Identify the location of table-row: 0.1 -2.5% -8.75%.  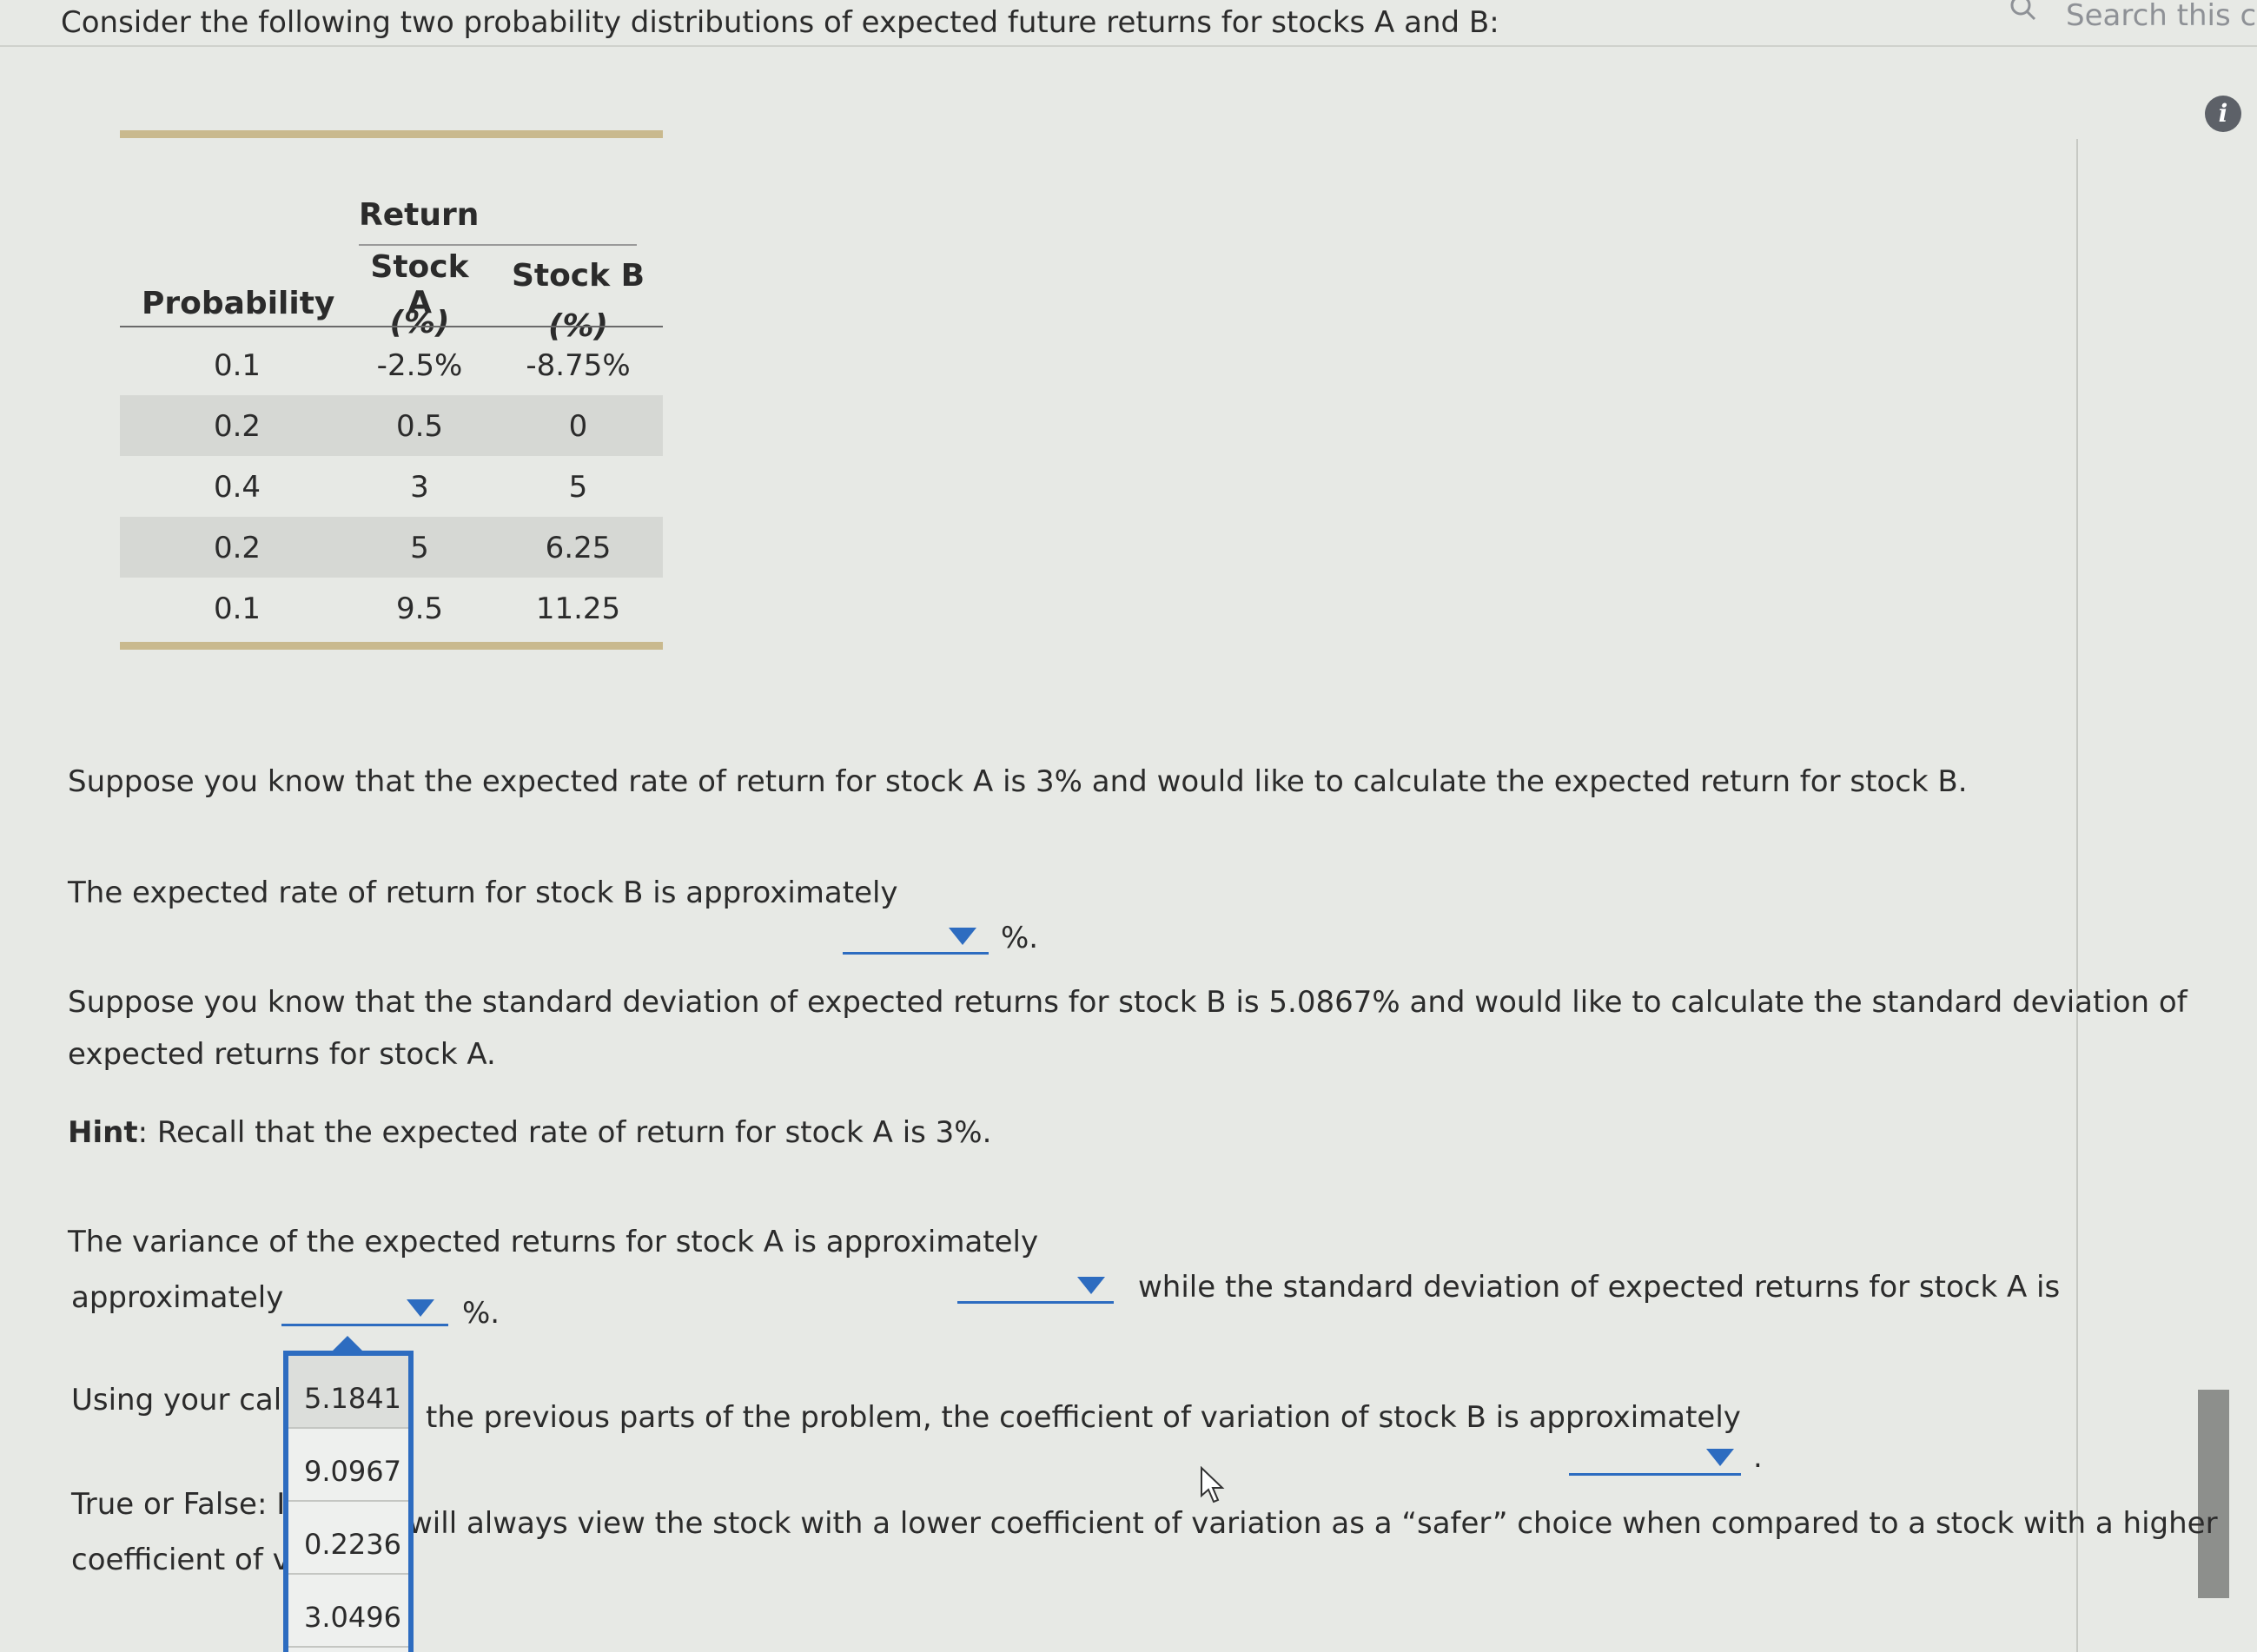
(391, 364).